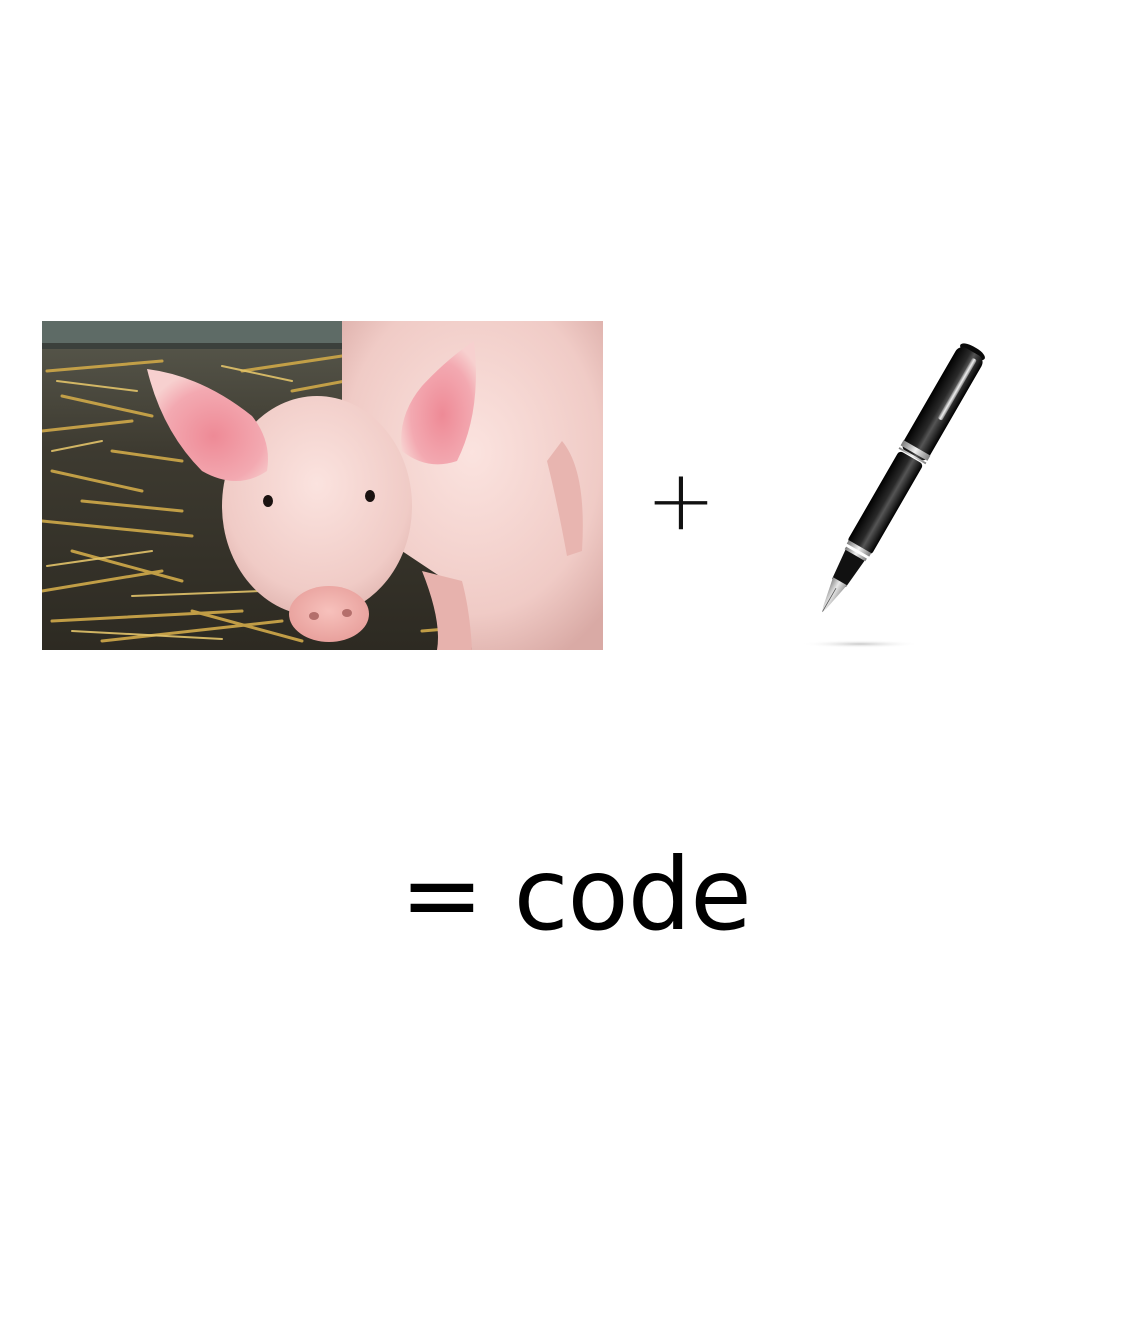 Image resolution: width=1134 pixels, height=1334 pixels. What do you see at coordinates (576, 894) in the screenshot?
I see `equation-result-text: = code` at bounding box center [576, 894].